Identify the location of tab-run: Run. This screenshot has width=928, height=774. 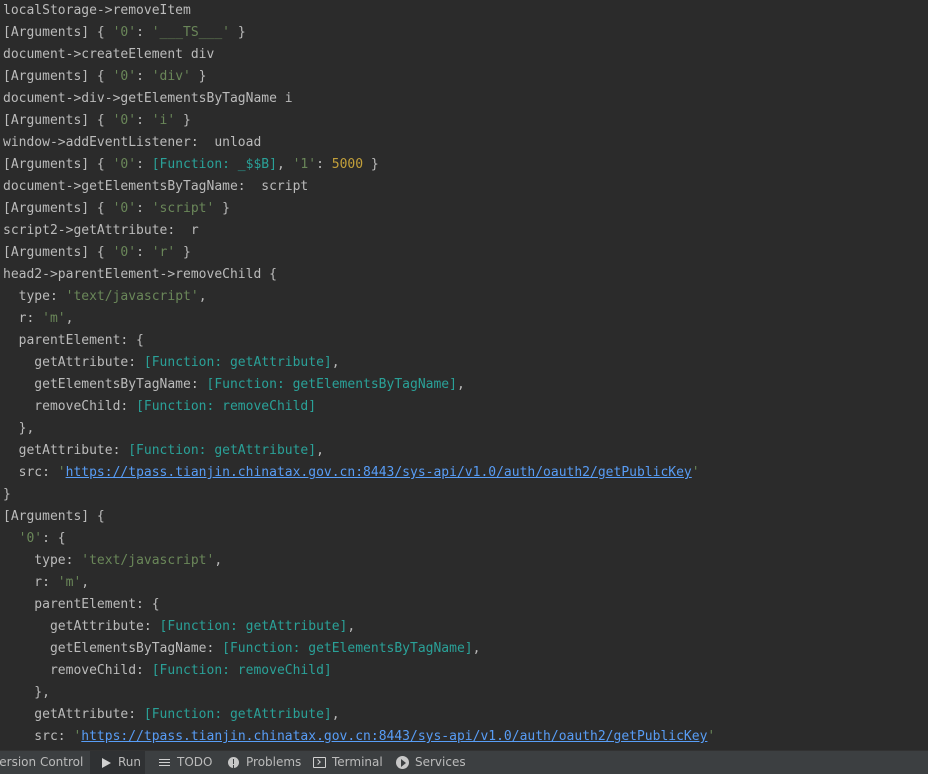
(117, 762).